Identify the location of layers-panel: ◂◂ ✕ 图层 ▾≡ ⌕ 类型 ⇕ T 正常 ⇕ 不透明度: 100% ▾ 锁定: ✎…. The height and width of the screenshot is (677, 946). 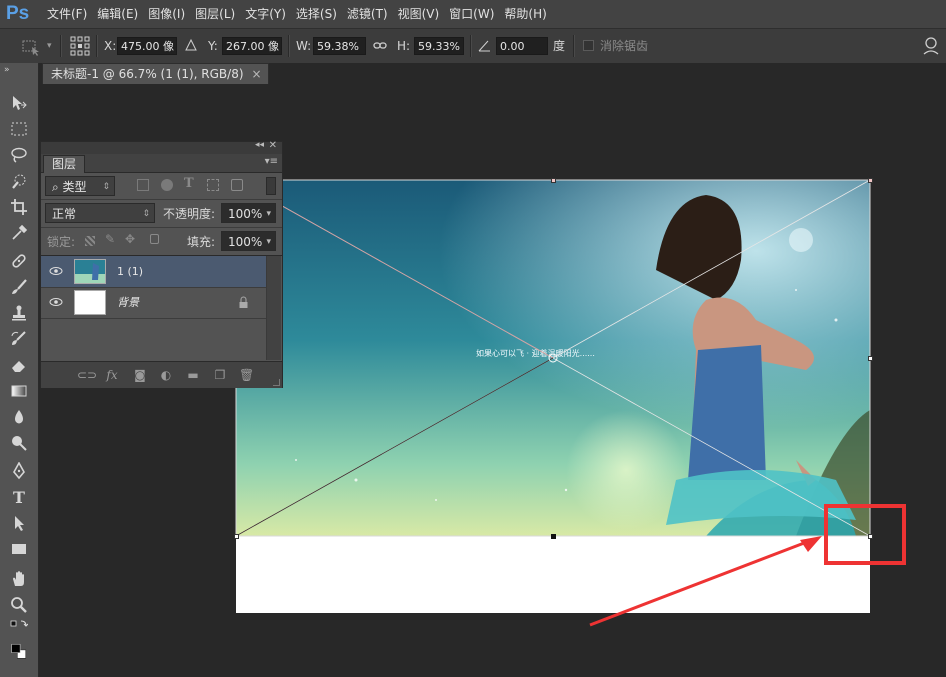
(161, 264).